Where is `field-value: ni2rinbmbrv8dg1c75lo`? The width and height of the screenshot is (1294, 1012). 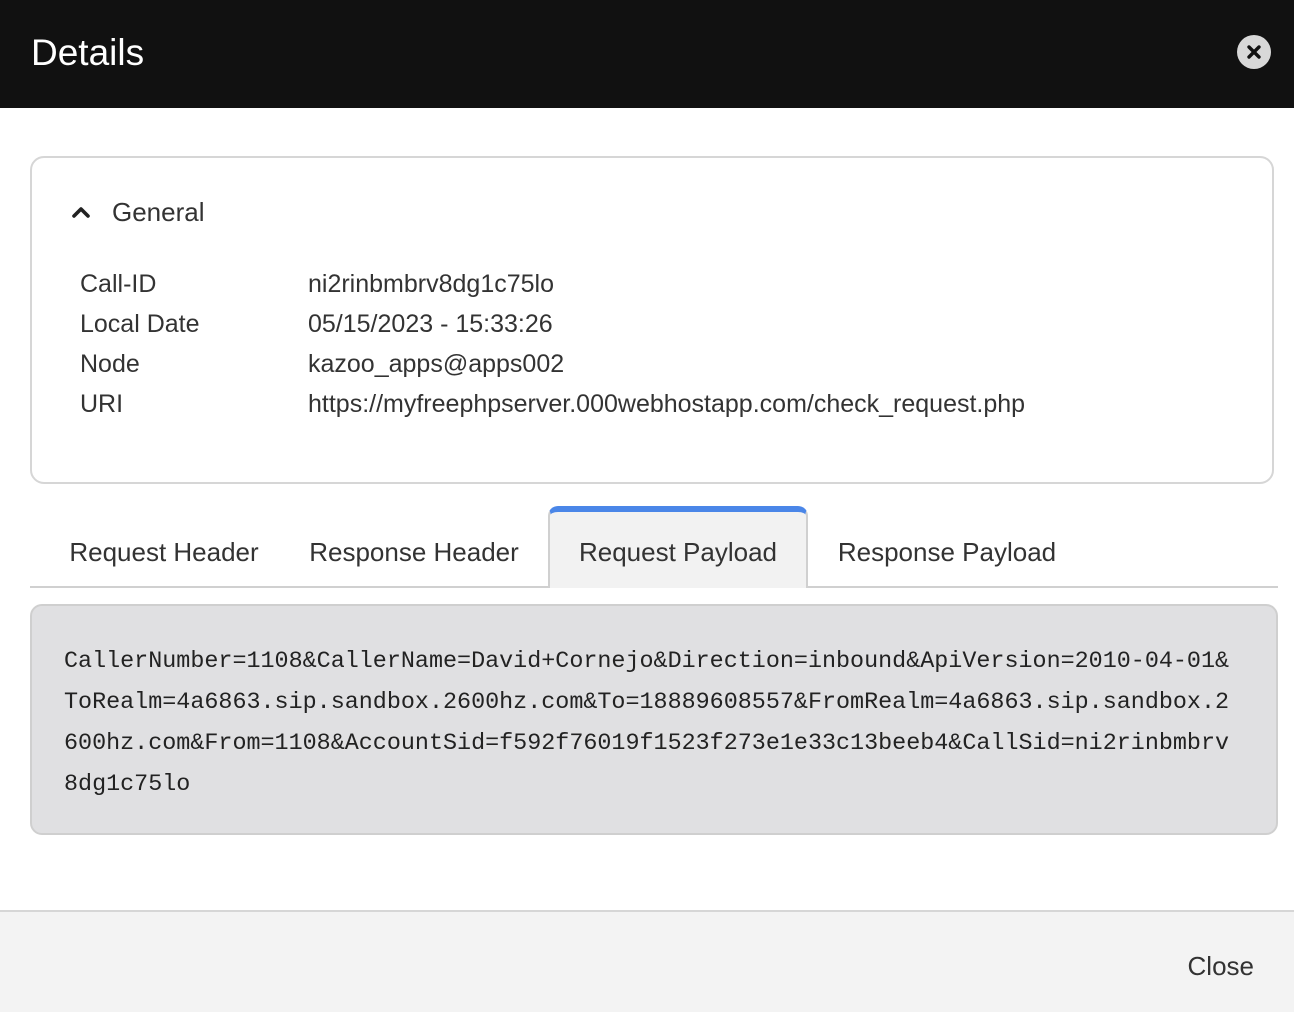
field-value: ni2rinbmbrv8dg1c75lo is located at coordinates (431, 284).